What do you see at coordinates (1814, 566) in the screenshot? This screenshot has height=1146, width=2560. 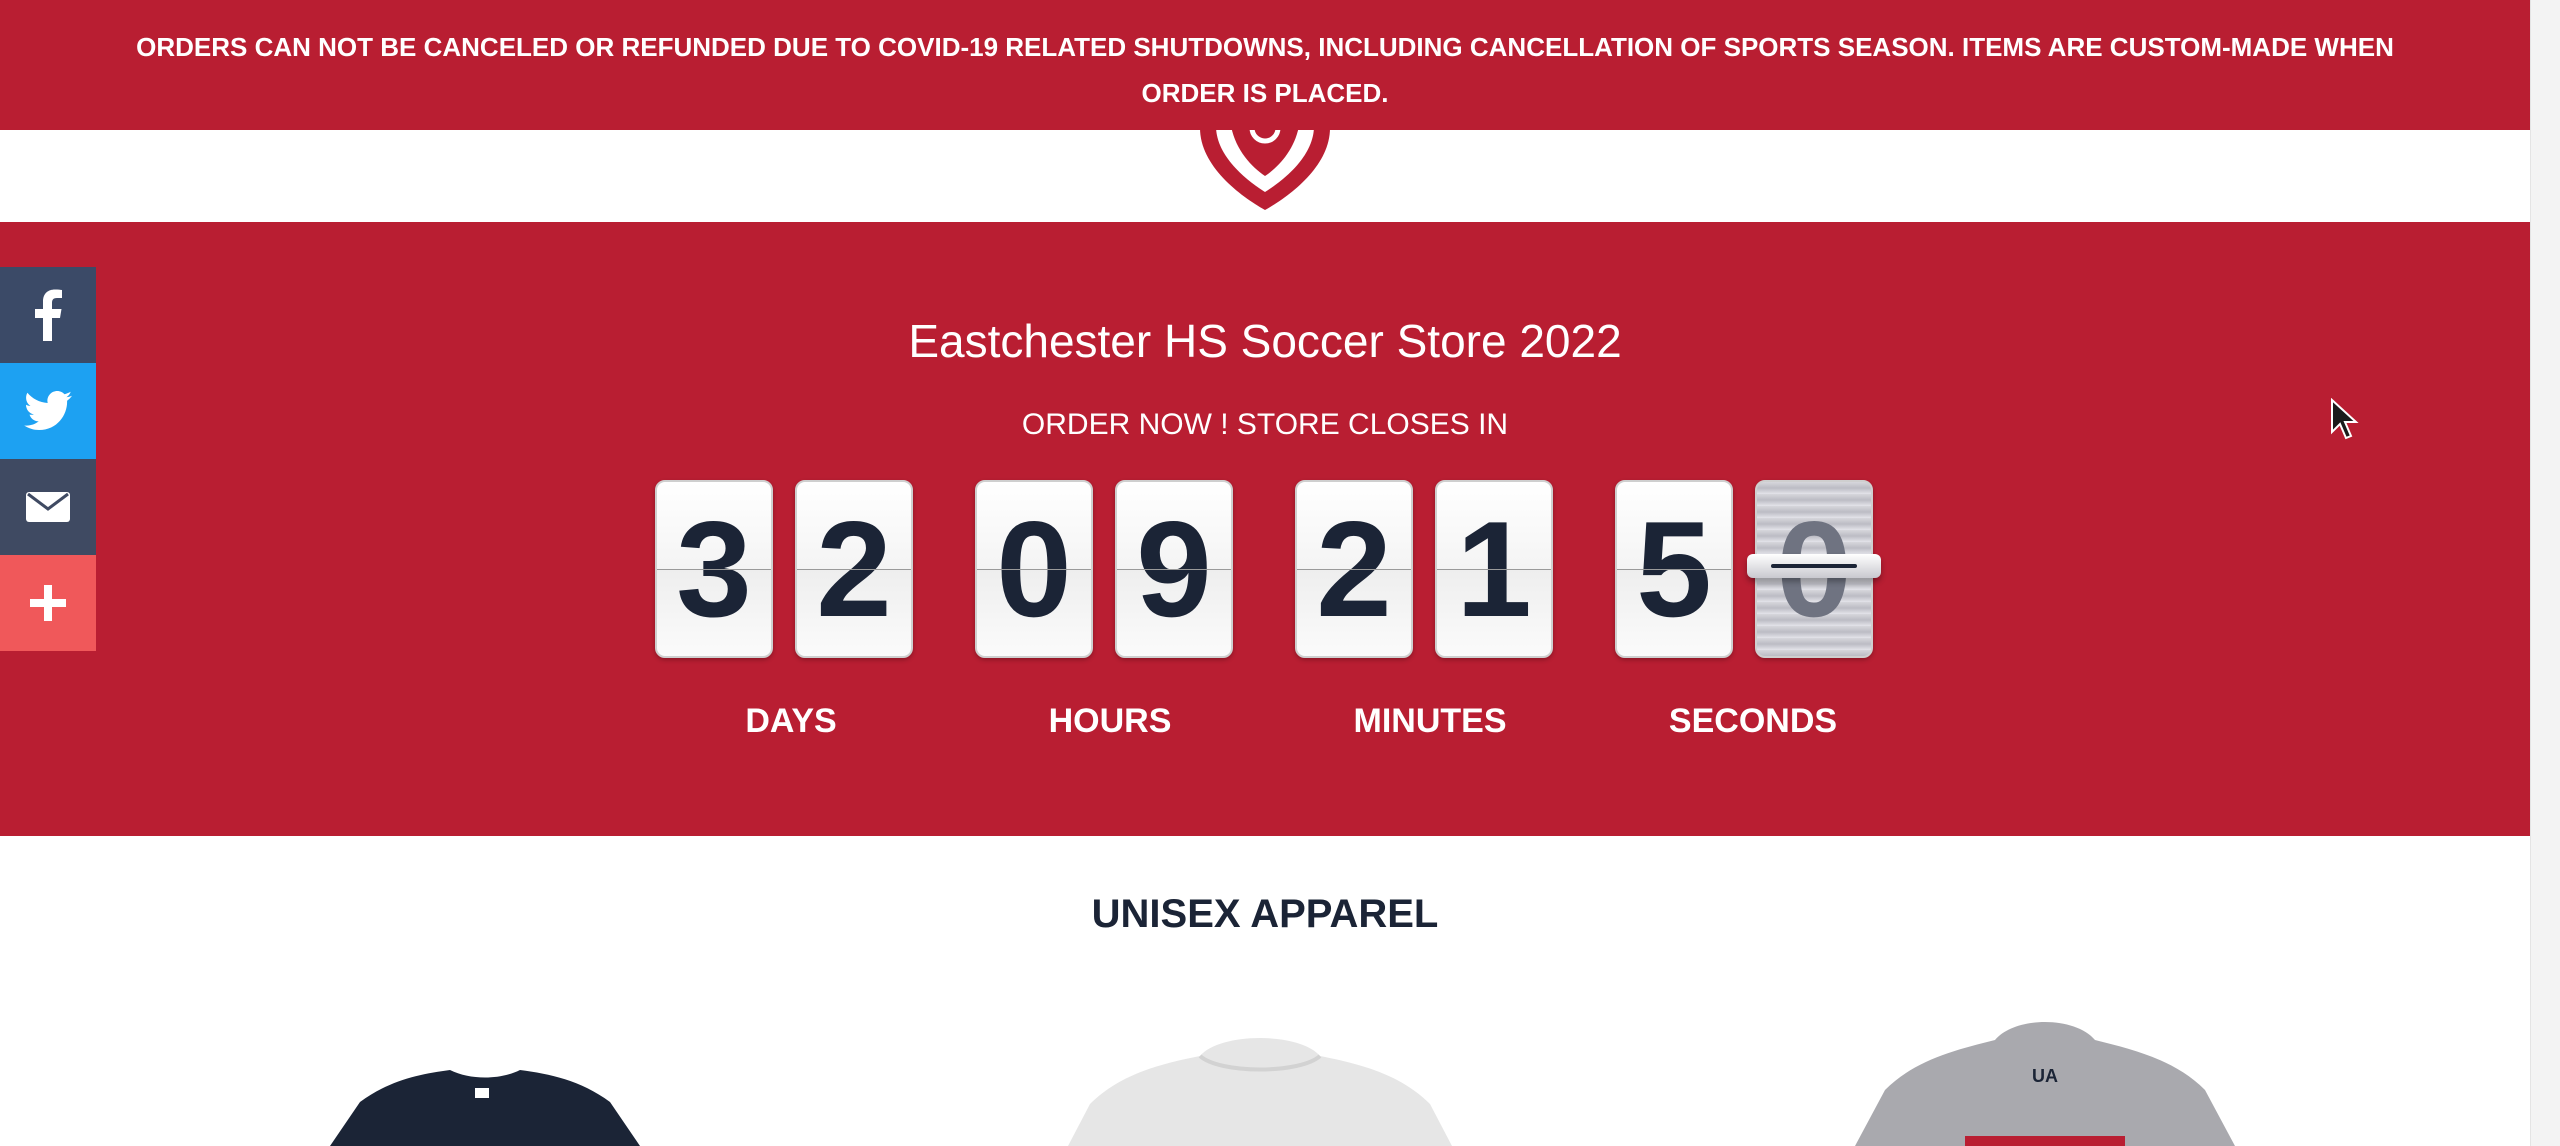 I see `flip-animation-bar` at bounding box center [1814, 566].